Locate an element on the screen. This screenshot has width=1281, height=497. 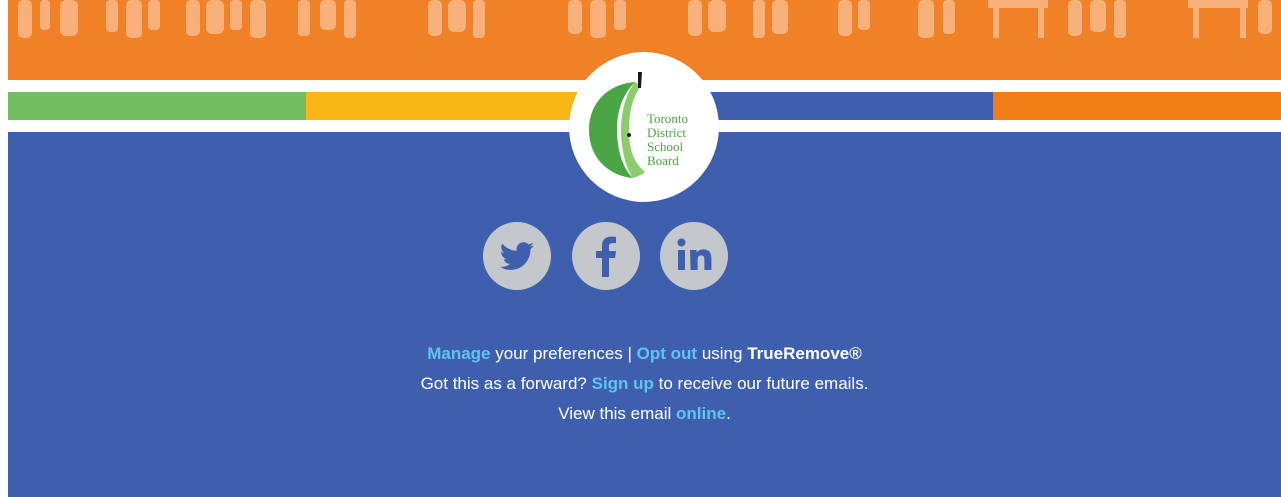
sign-up-link: Sign up is located at coordinates (623, 383).